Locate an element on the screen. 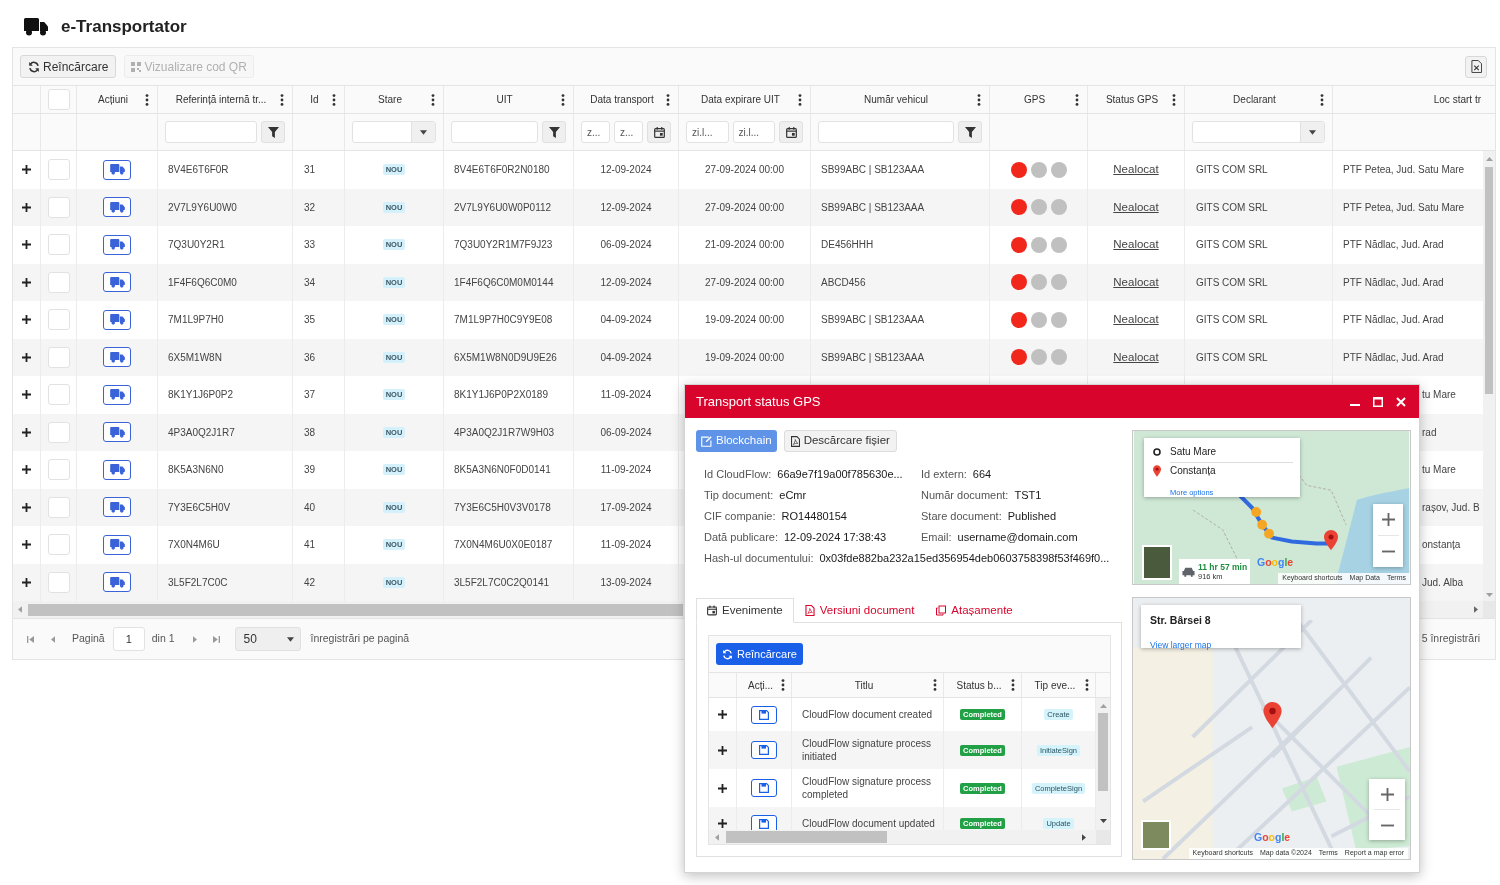 Image resolution: width=1500 pixels, height=885 pixels. page-size-label: înregistrări pe pagină is located at coordinates (360, 639).